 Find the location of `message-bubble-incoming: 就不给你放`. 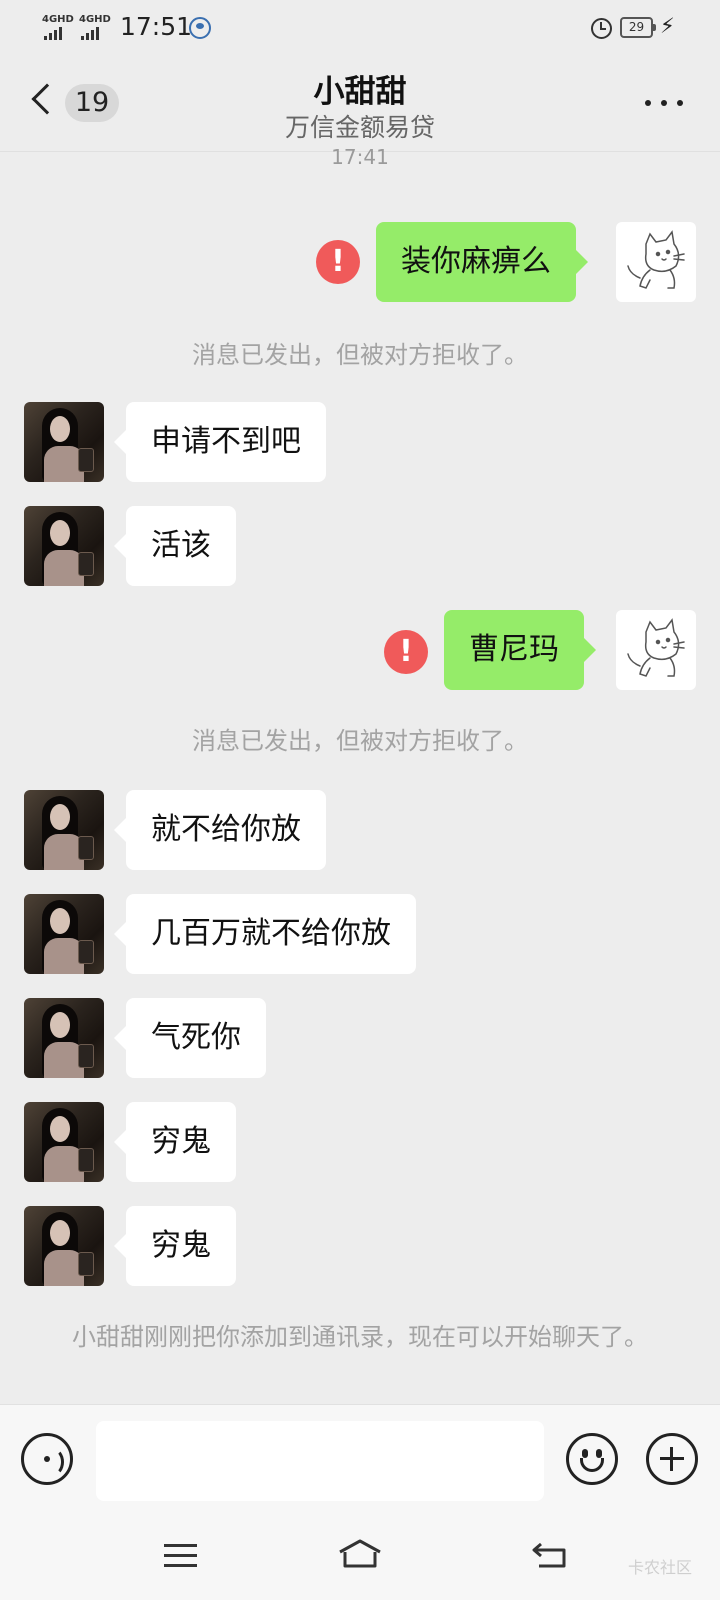

message-bubble-incoming: 就不给你放 is located at coordinates (220, 830).